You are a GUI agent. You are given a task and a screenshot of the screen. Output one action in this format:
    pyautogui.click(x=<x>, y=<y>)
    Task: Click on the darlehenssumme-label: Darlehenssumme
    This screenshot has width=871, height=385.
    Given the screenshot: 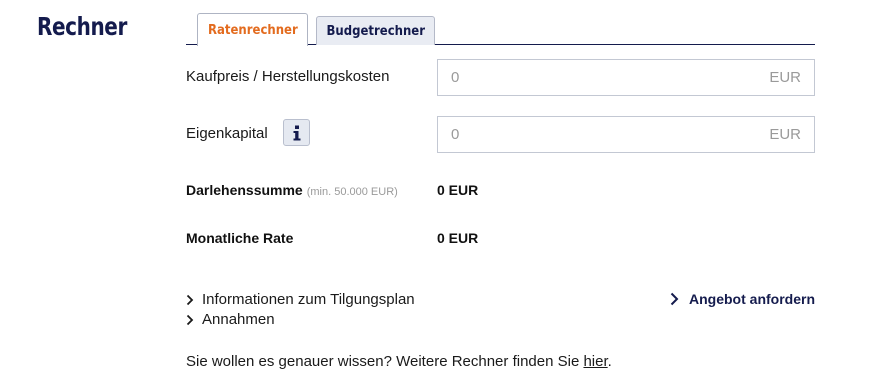 What is the action you would take?
    pyautogui.click(x=244, y=190)
    